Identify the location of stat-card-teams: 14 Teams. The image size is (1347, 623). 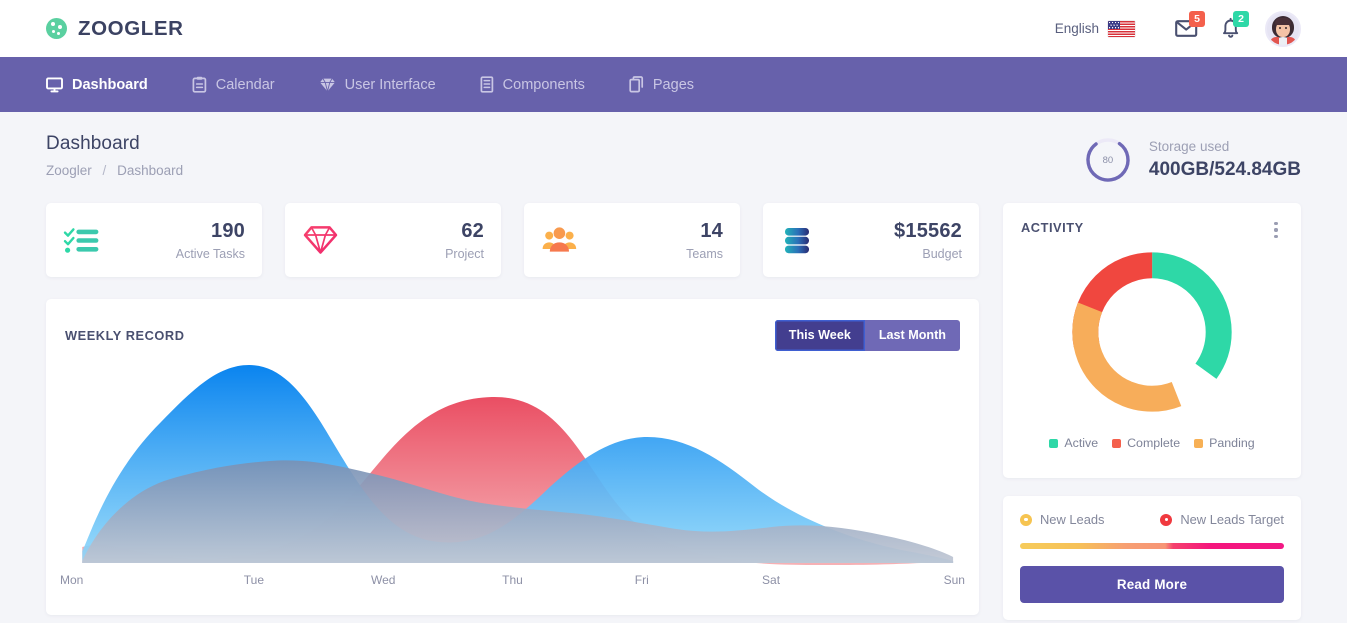
(632, 240).